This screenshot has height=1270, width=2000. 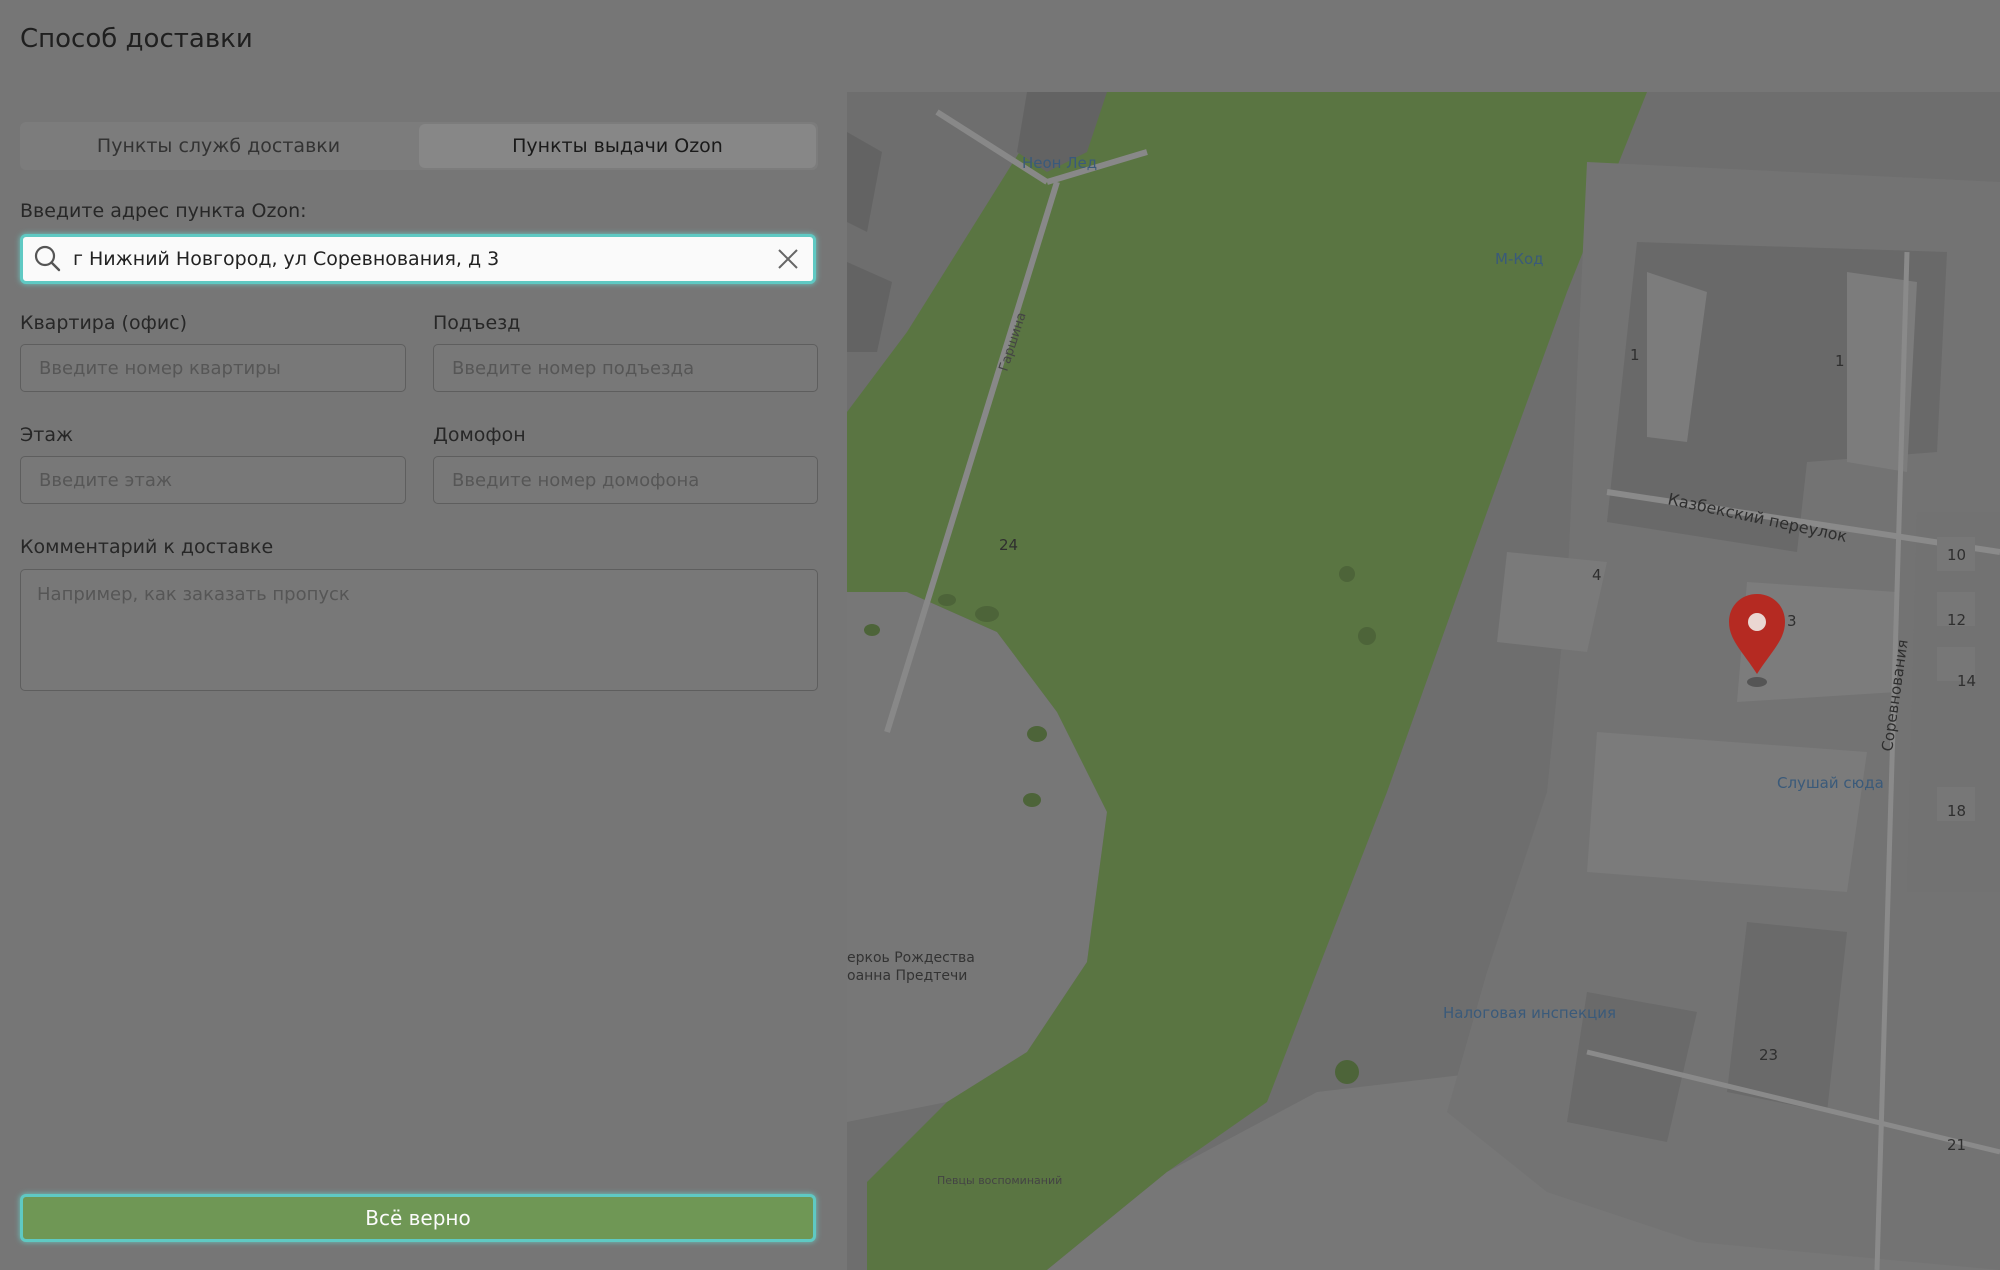 What do you see at coordinates (911, 958) in the screenshot?
I see `poi-label: еркоь Рождества` at bounding box center [911, 958].